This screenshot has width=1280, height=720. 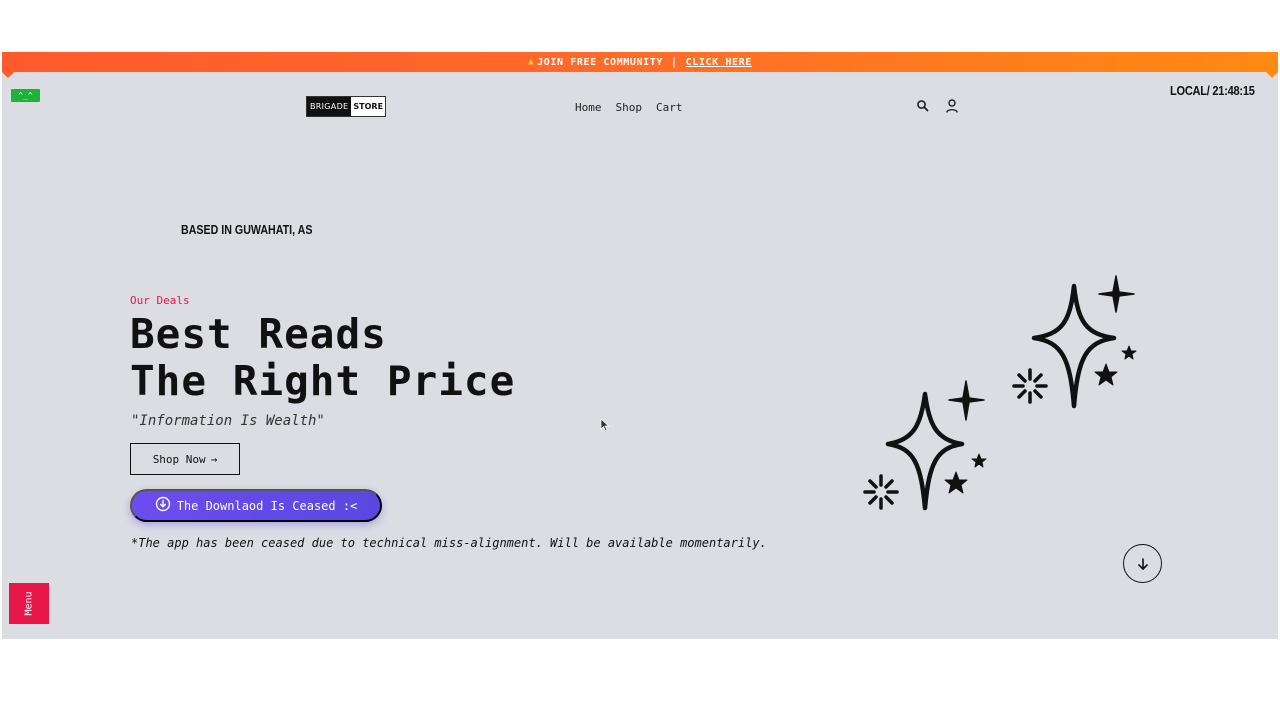 I want to click on nav-shop: Shop, so click(x=629, y=107).